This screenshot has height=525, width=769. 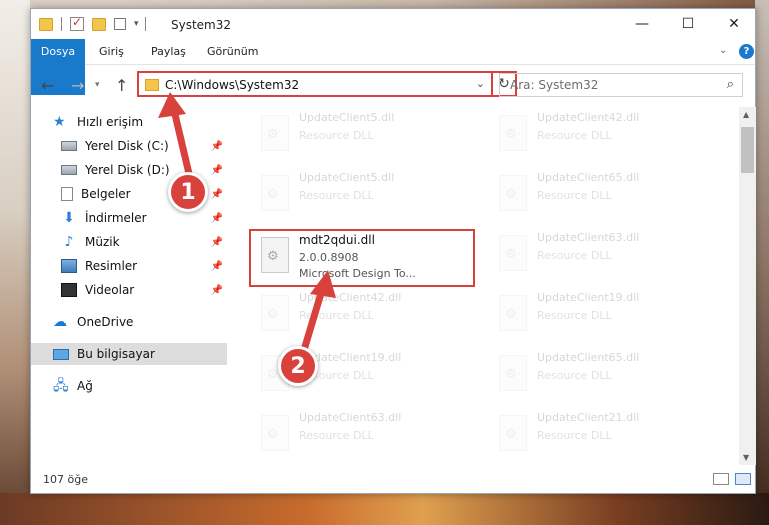 What do you see at coordinates (129, 266) in the screenshot?
I see `sidebar-item-pictures: Resimler 📌` at bounding box center [129, 266].